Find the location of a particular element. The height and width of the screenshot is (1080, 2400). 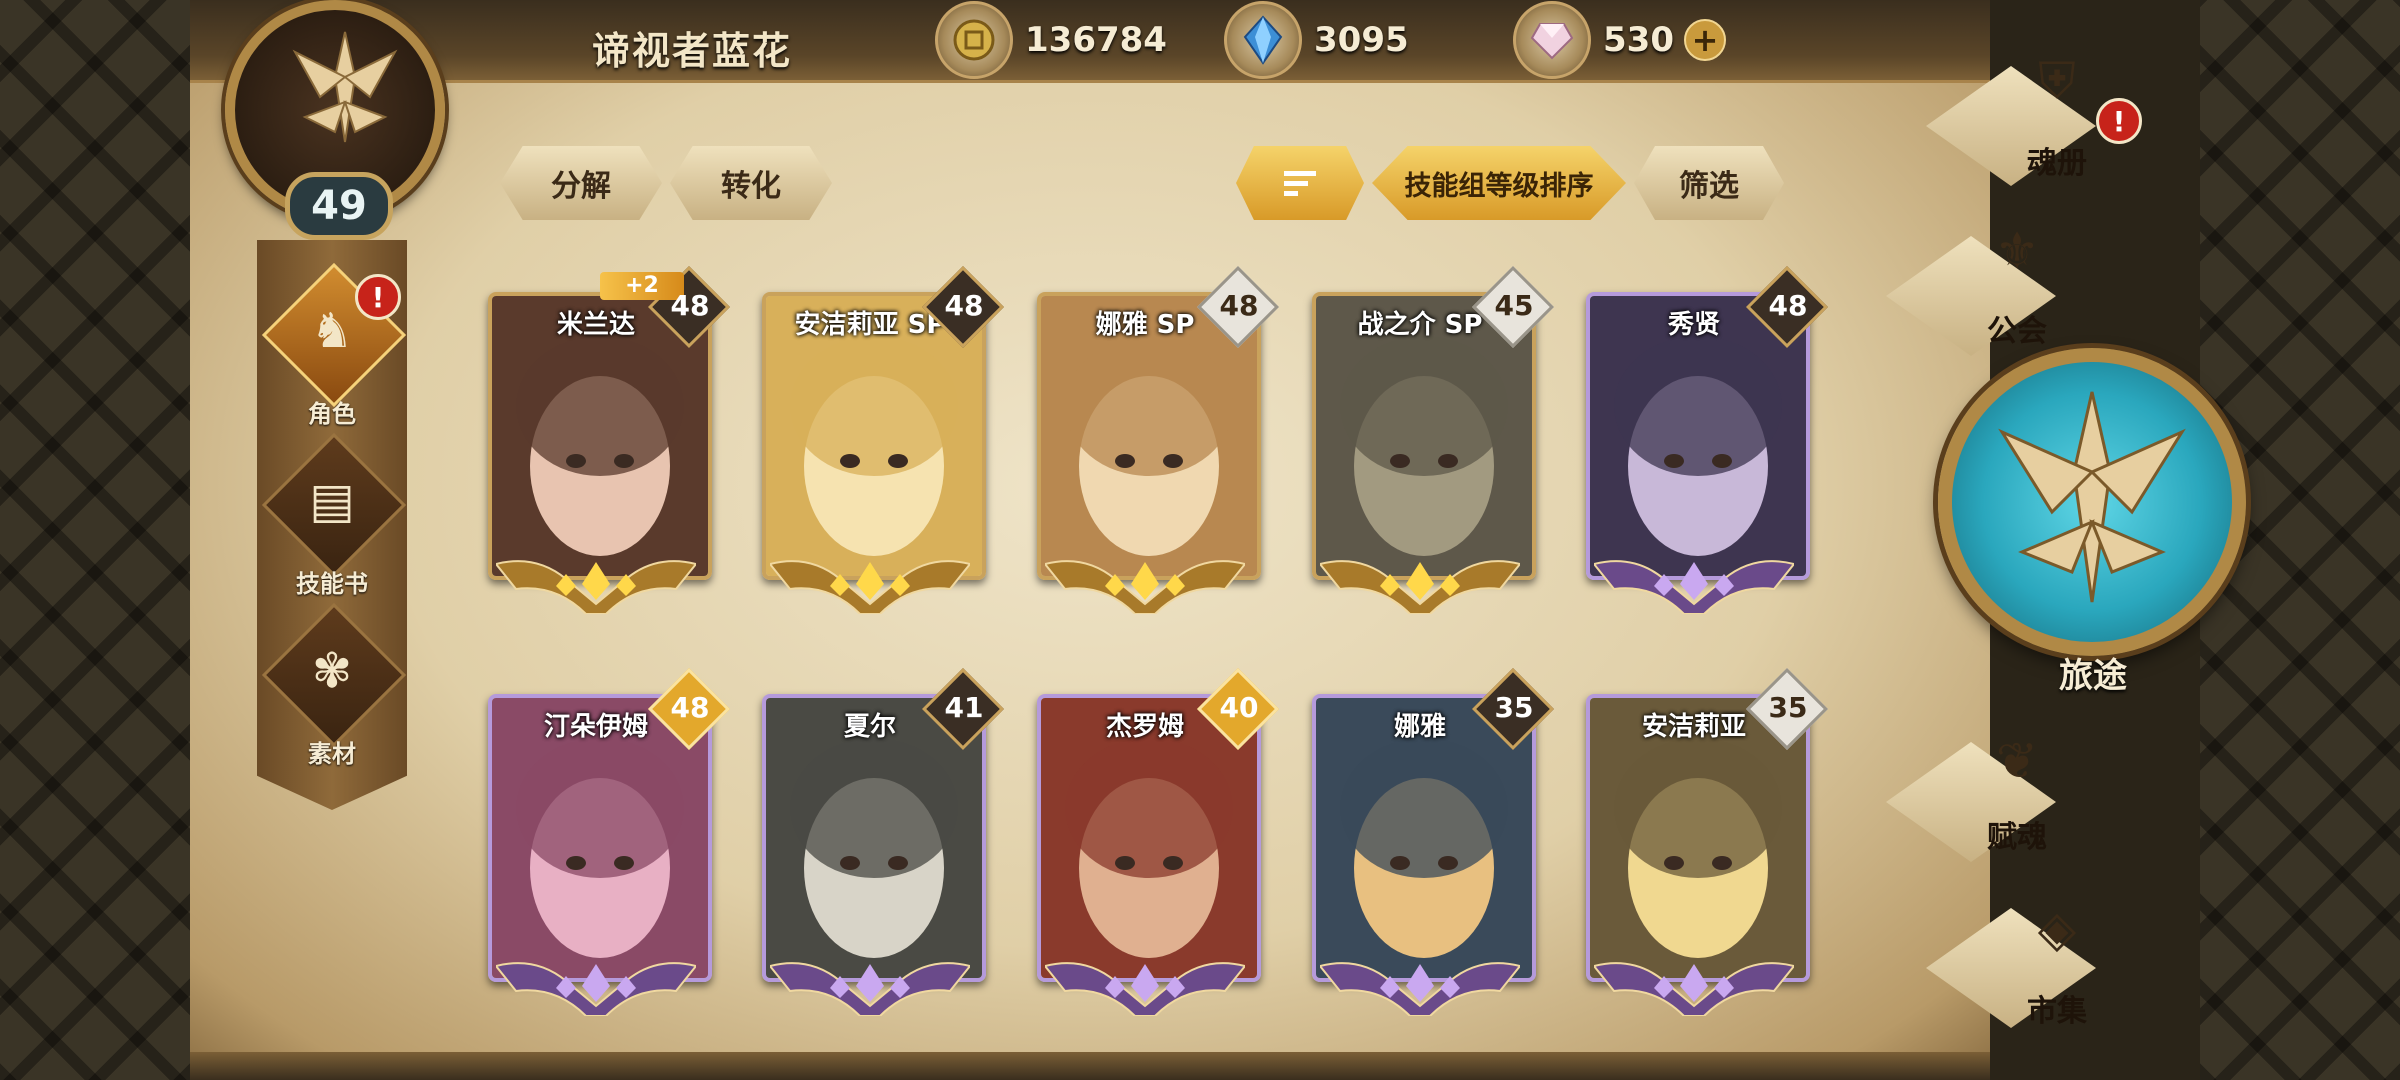

gem-icon: ◈ is located at coordinates (2057, 929).